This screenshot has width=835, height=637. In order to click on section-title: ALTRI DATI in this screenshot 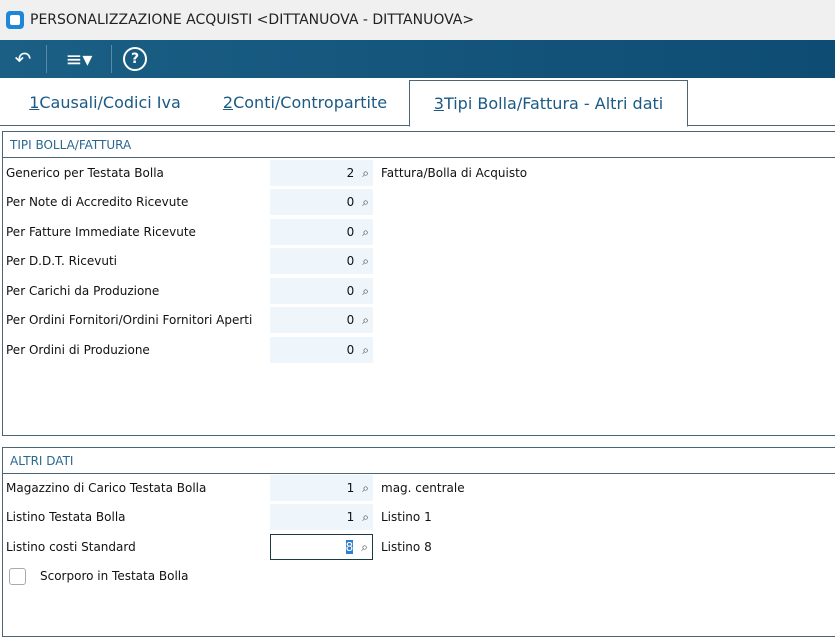, I will do `click(419, 461)`.